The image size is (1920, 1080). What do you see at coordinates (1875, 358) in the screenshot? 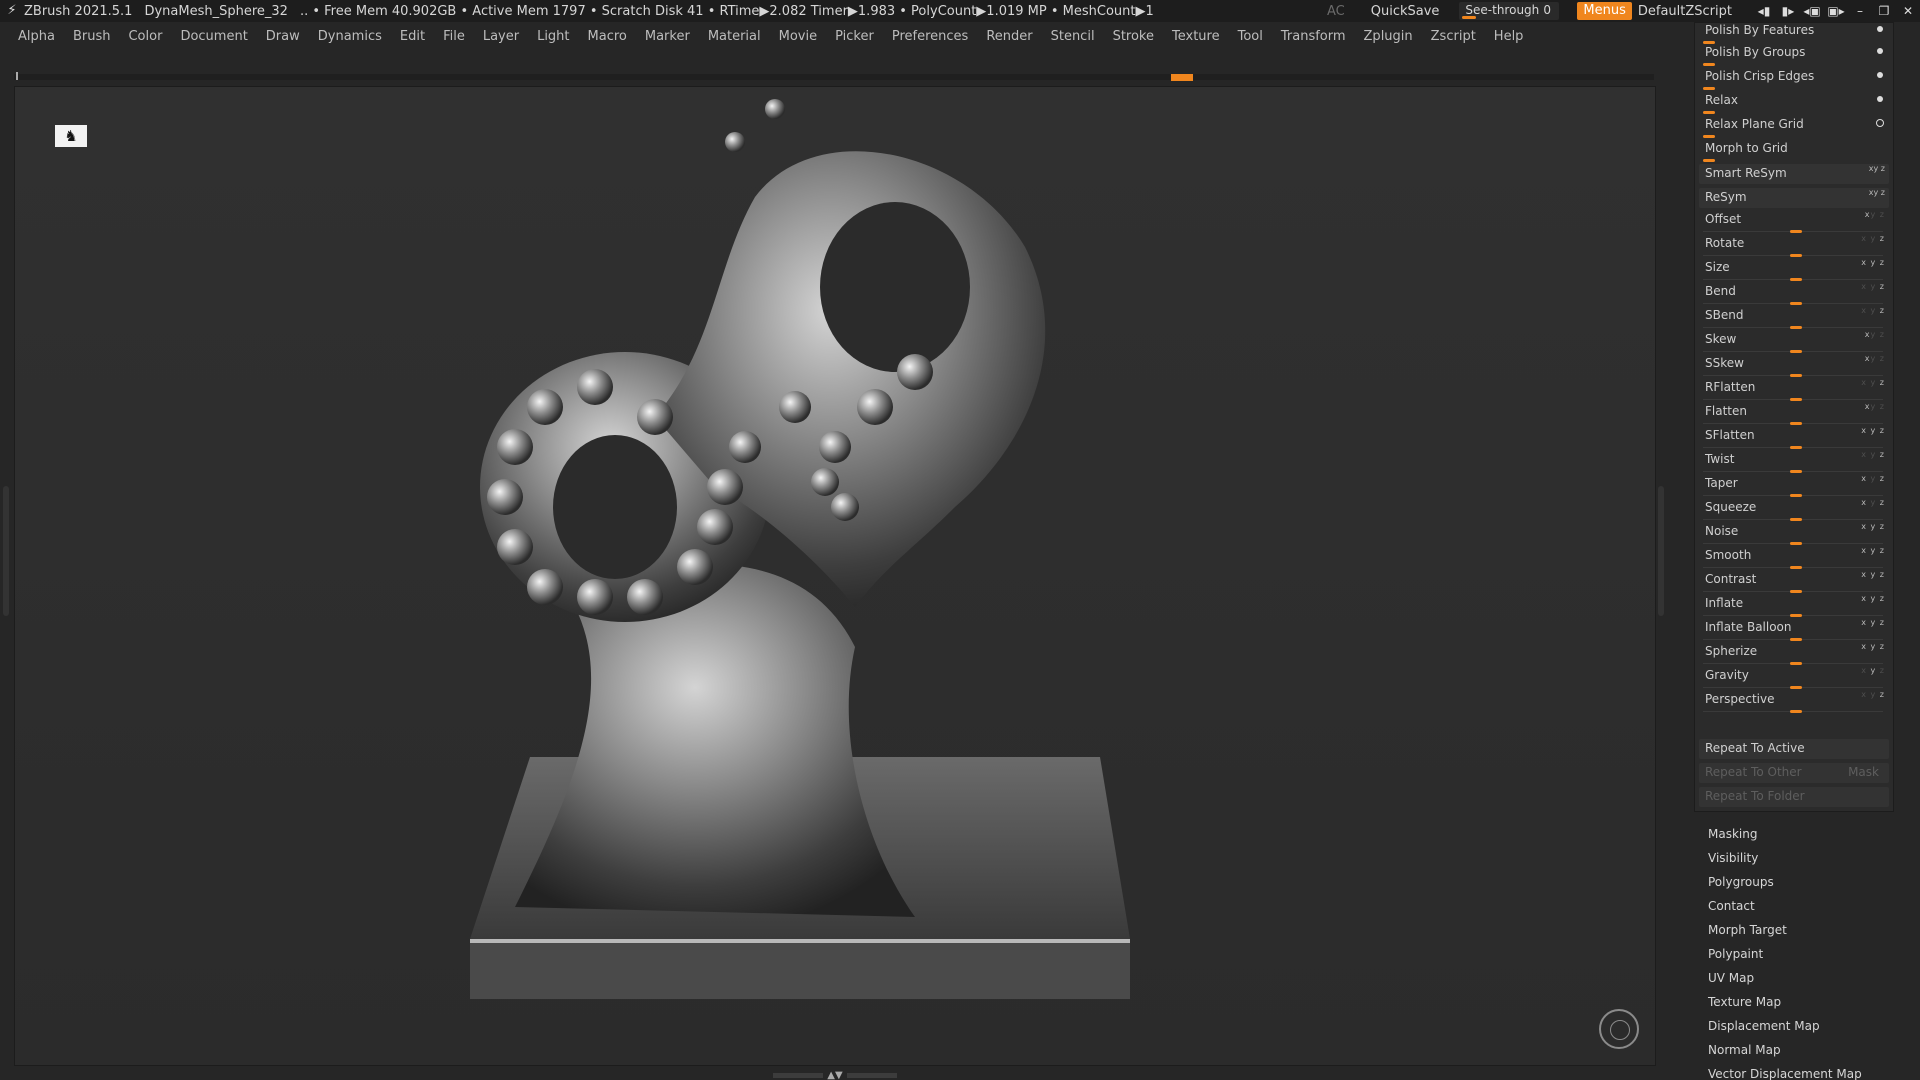
I see `deform-sskew-axis-icon: xy z` at bounding box center [1875, 358].